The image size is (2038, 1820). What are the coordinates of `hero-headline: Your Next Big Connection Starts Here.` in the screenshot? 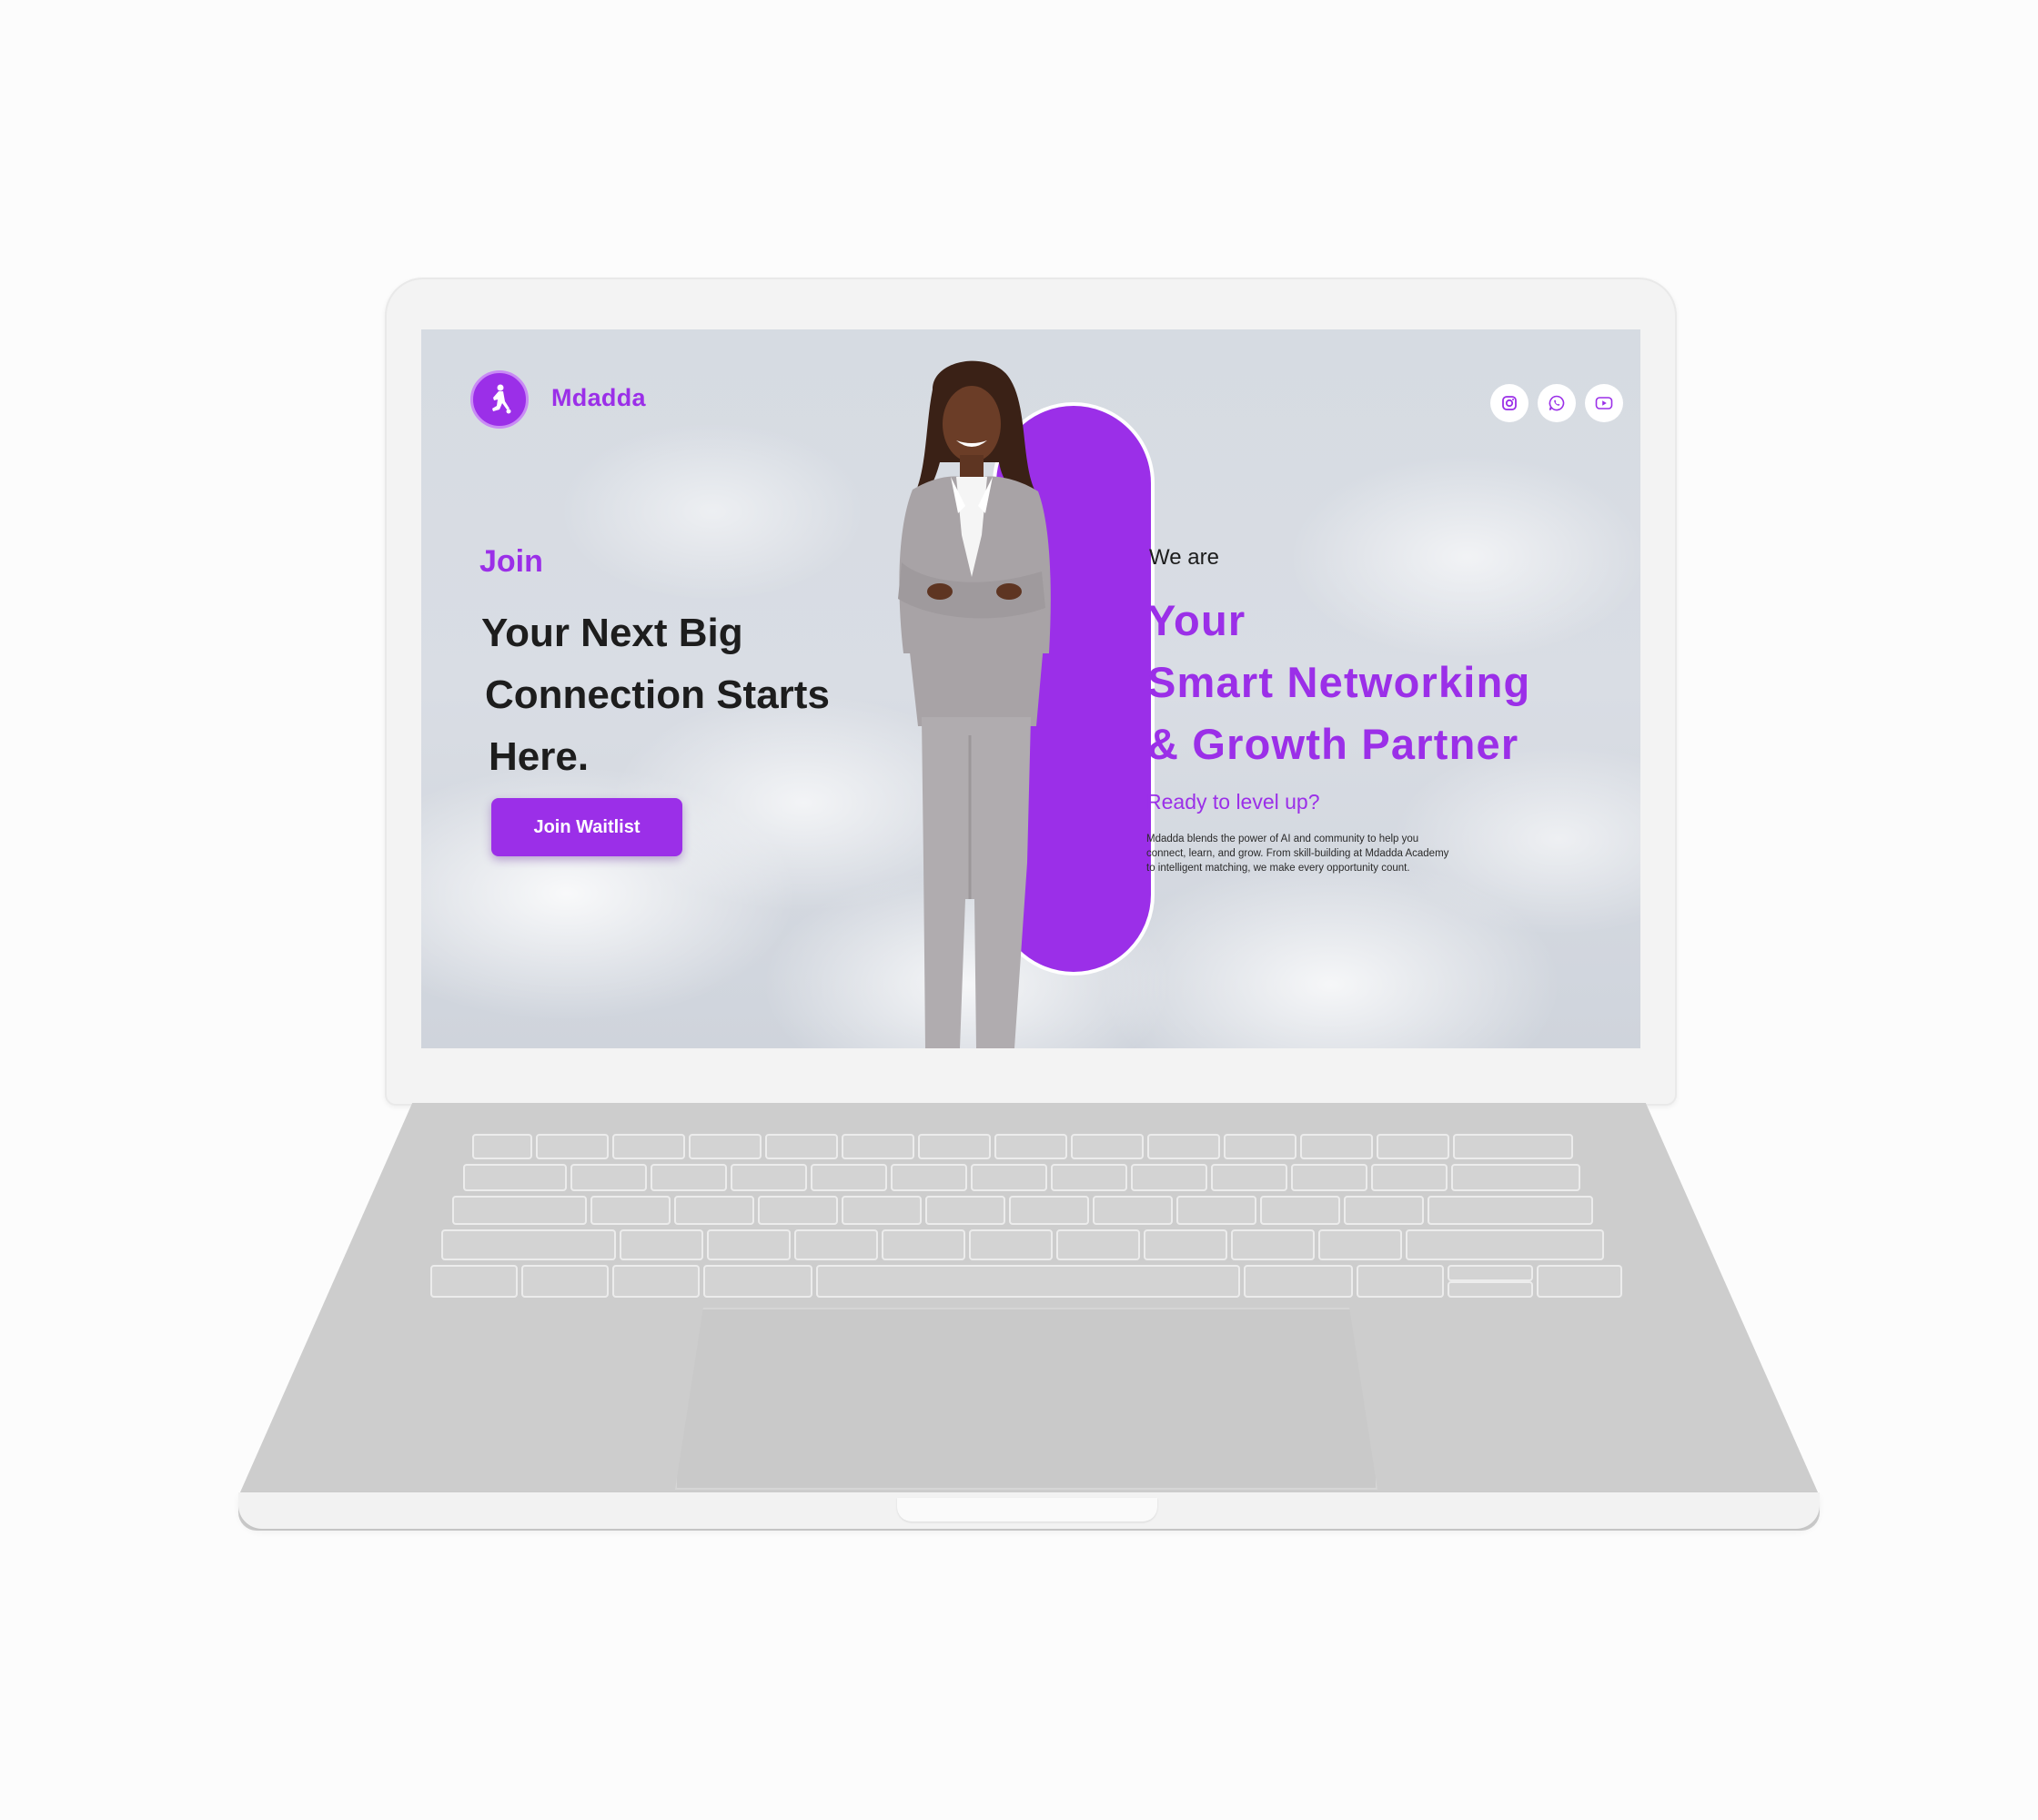 It's located at (655, 695).